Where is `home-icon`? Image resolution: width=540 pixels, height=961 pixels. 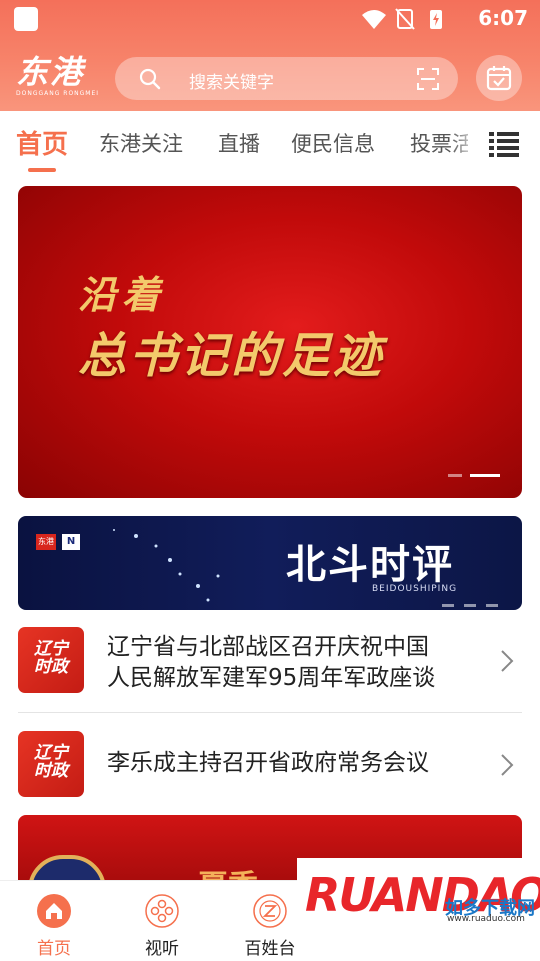
home-icon is located at coordinates (54, 911).